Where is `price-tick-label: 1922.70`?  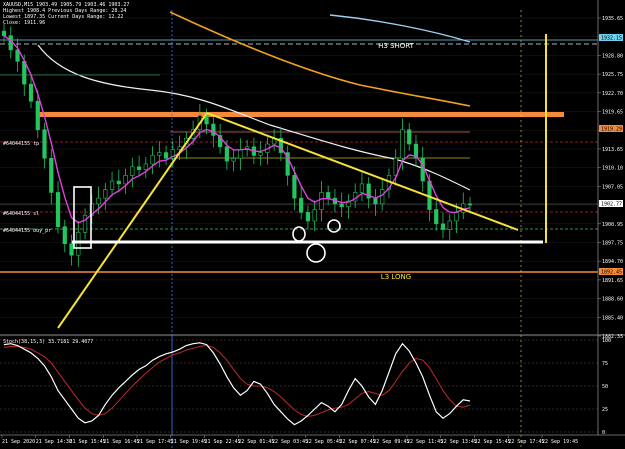 price-tick-label: 1922.70 is located at coordinates (612, 94).